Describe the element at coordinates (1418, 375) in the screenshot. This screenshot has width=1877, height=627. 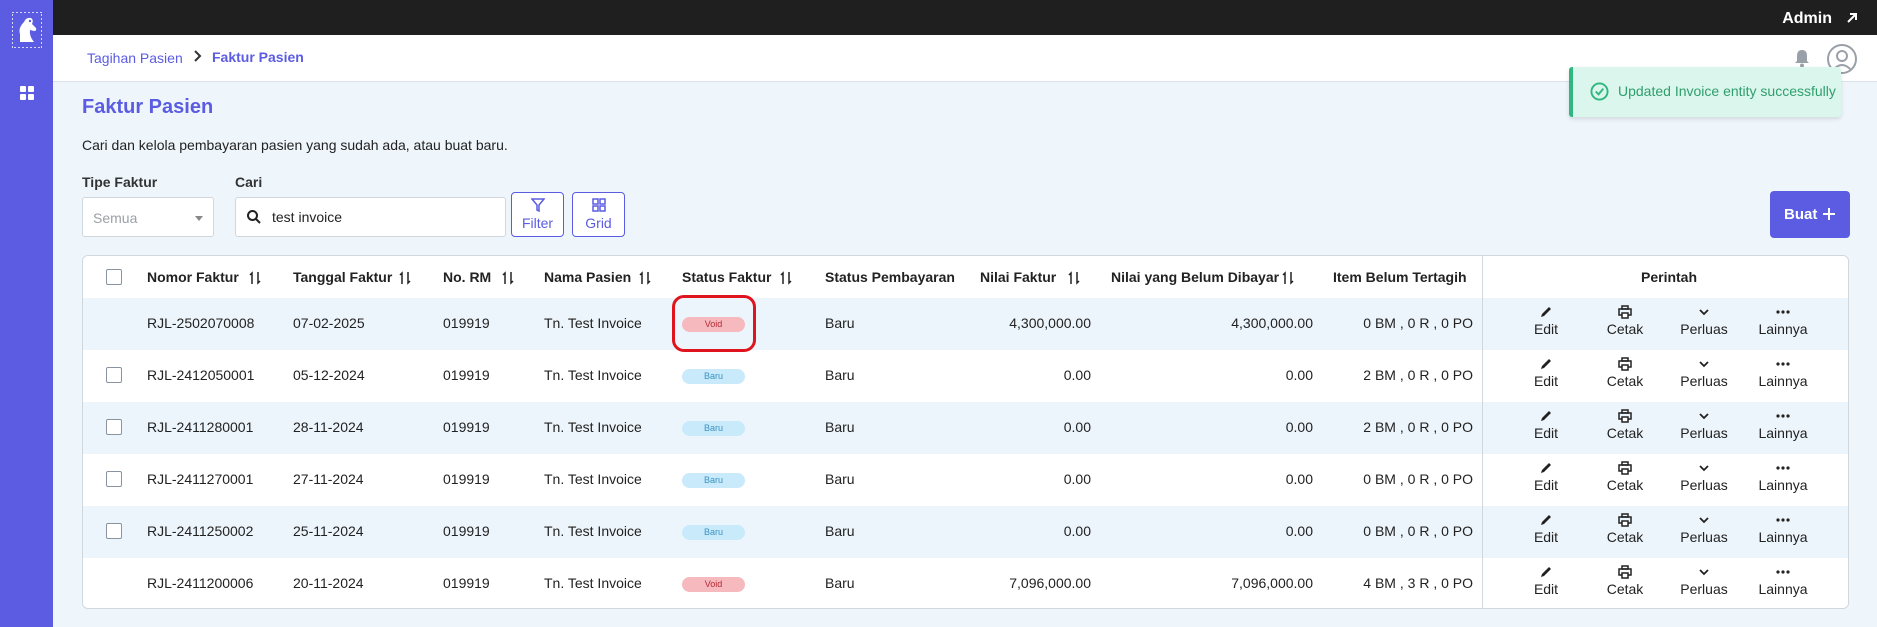
I see `unbilled-items: 2 BM , 0 R , 0 PO` at that location.